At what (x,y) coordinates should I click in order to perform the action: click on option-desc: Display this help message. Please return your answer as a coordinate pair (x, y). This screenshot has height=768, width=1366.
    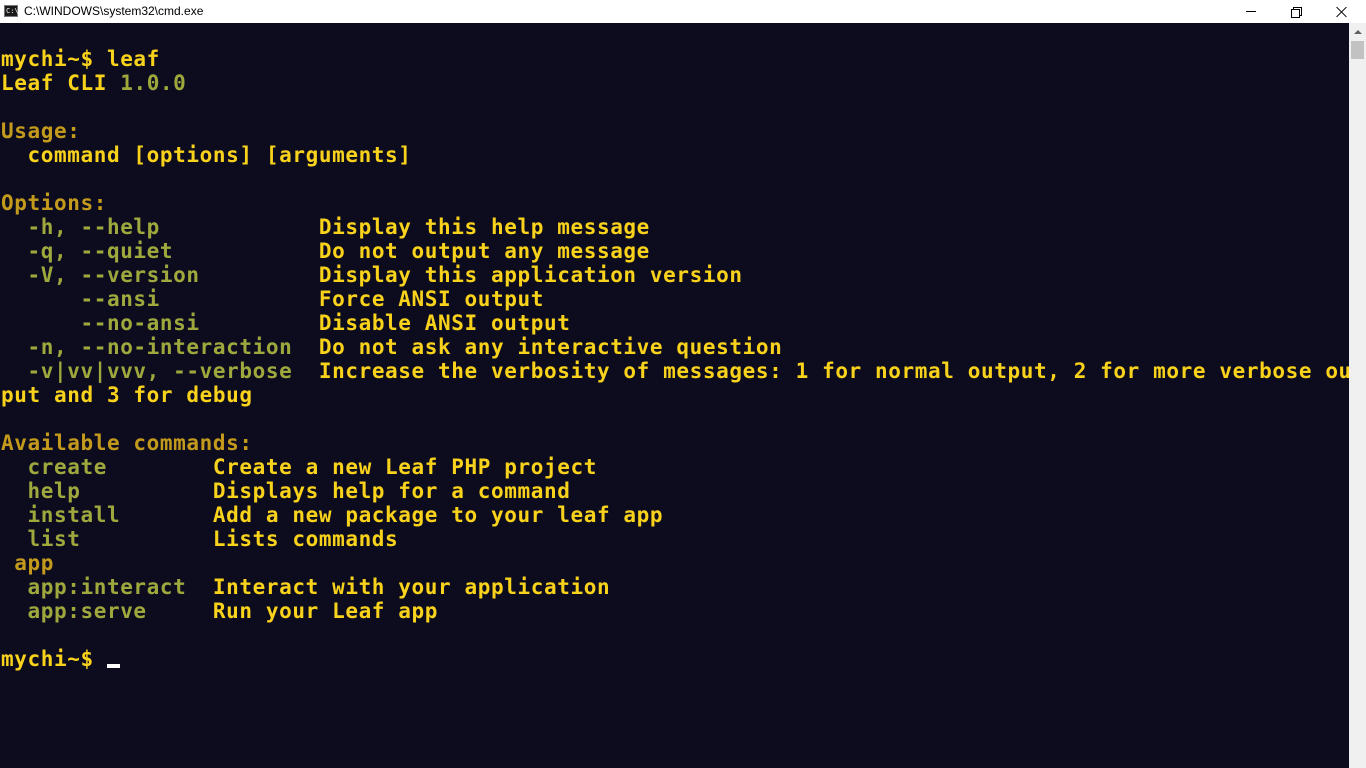
    Looking at the image, I should click on (484, 227).